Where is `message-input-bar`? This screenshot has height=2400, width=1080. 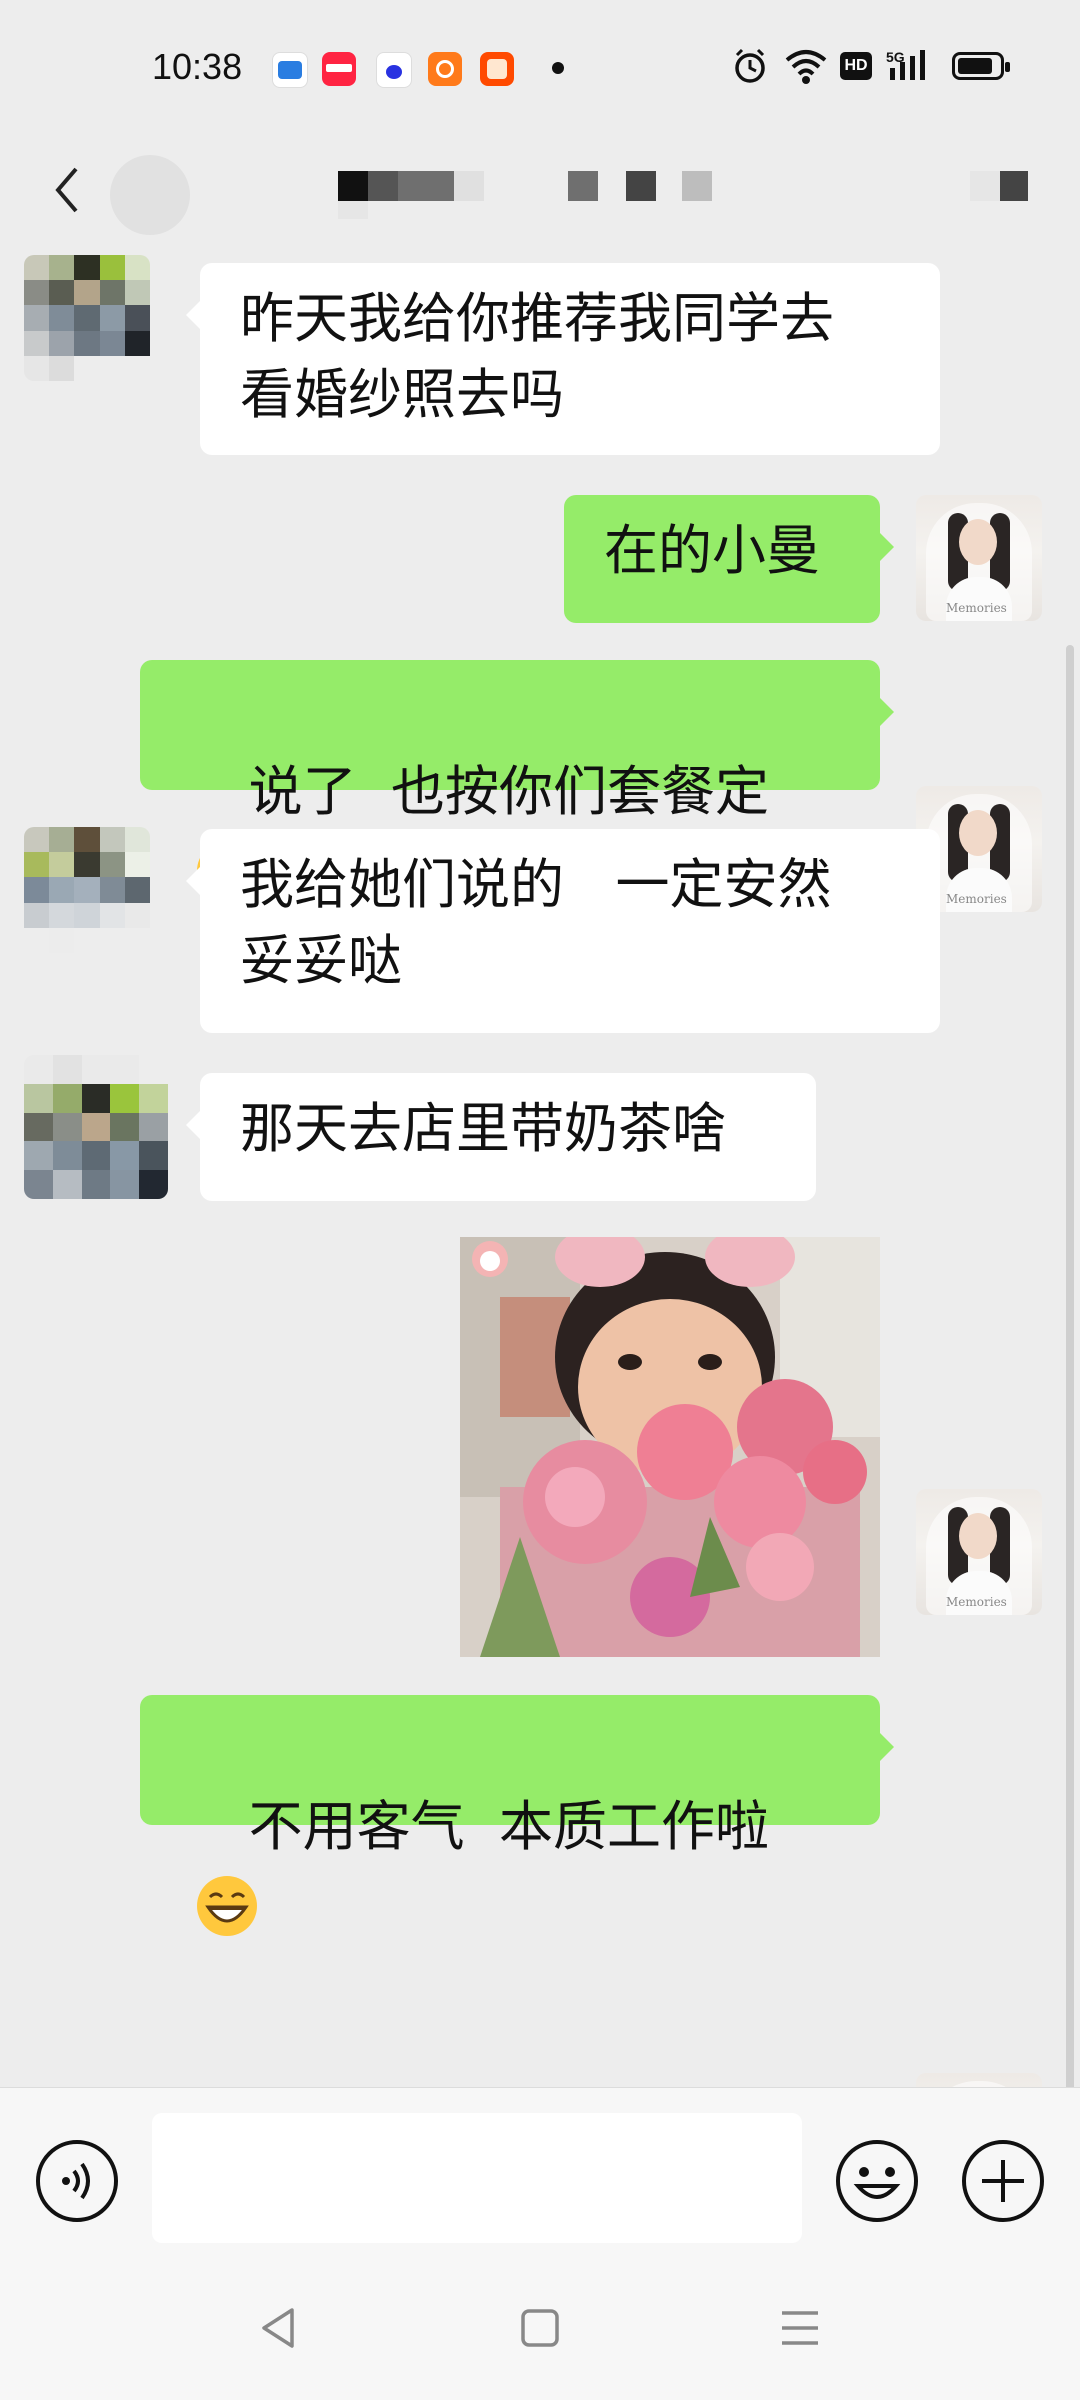 message-input-bar is located at coordinates (540, 2170).